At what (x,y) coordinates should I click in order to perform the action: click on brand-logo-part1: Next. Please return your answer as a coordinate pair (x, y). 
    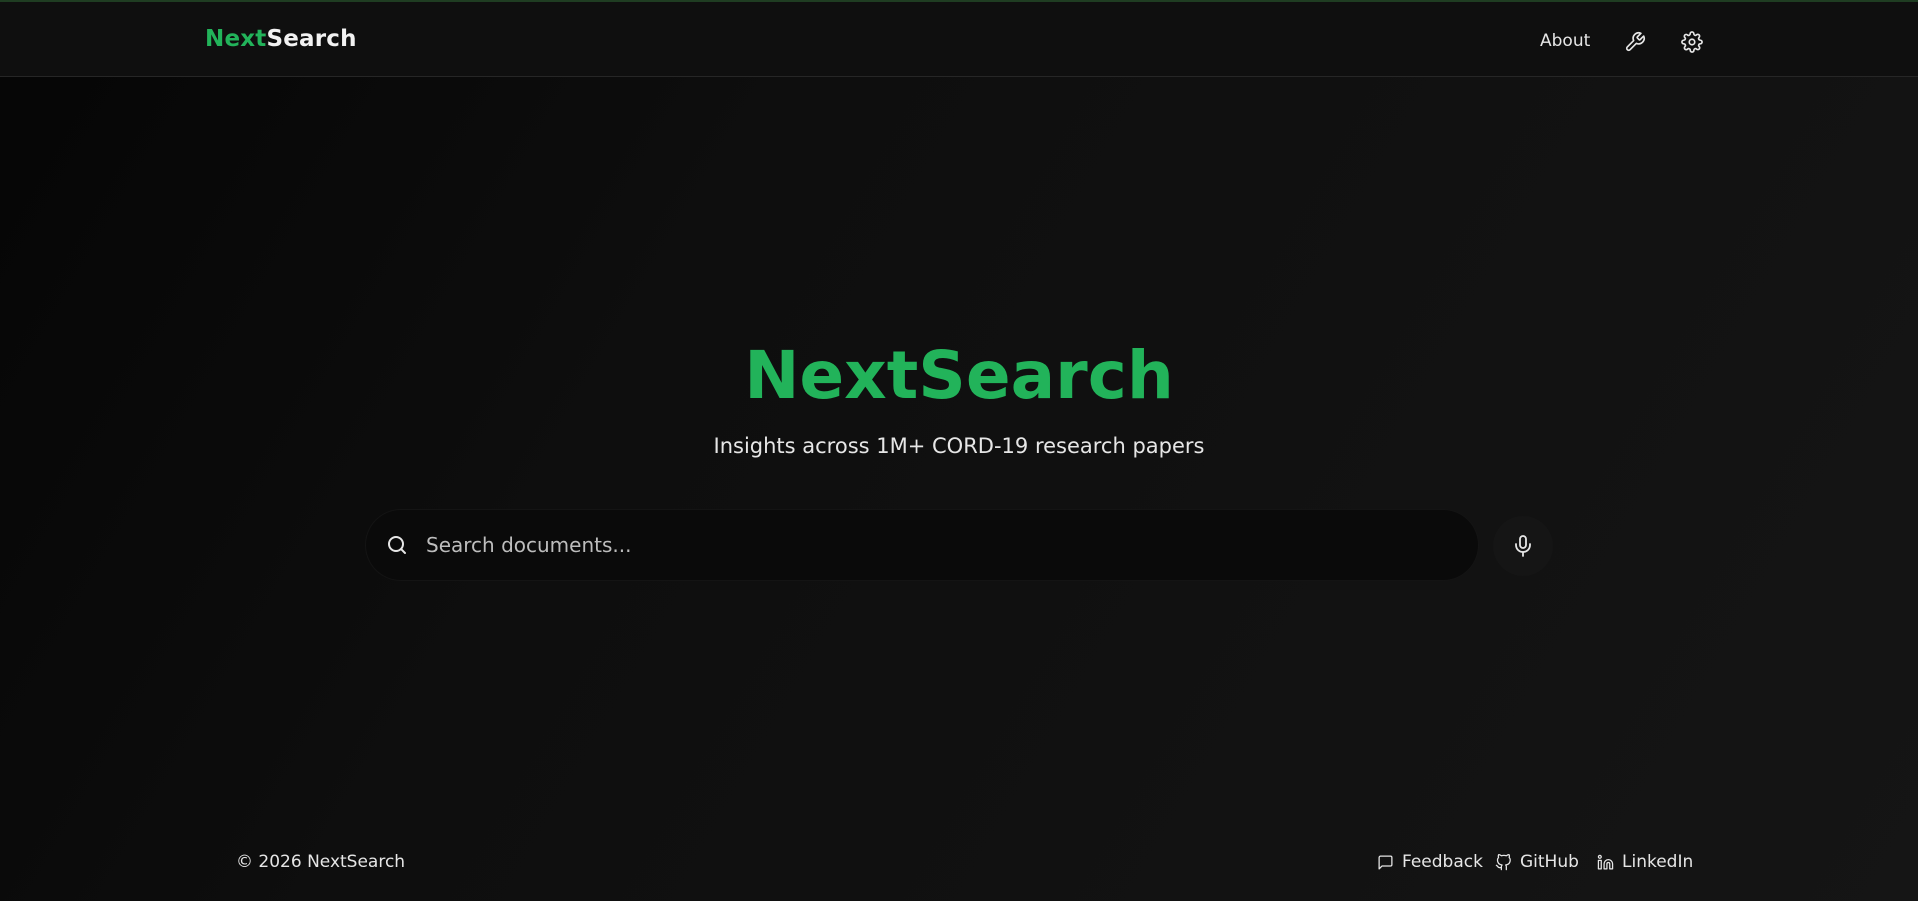
    Looking at the image, I should click on (236, 39).